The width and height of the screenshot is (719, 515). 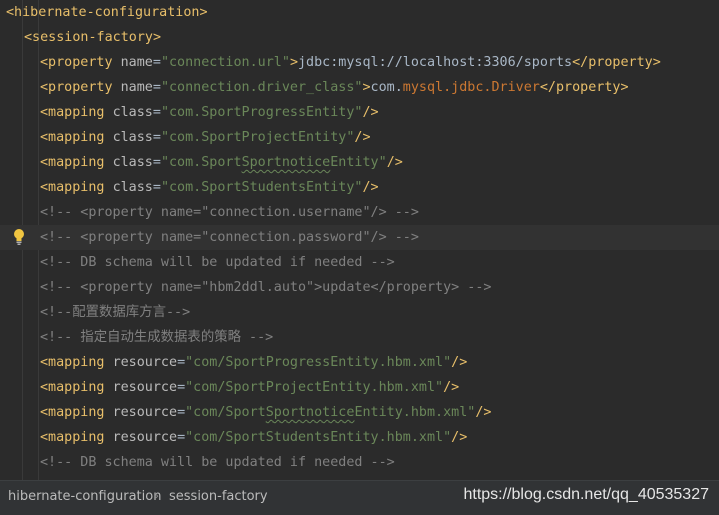 I want to click on lightbulb-icon, so click(x=19, y=237).